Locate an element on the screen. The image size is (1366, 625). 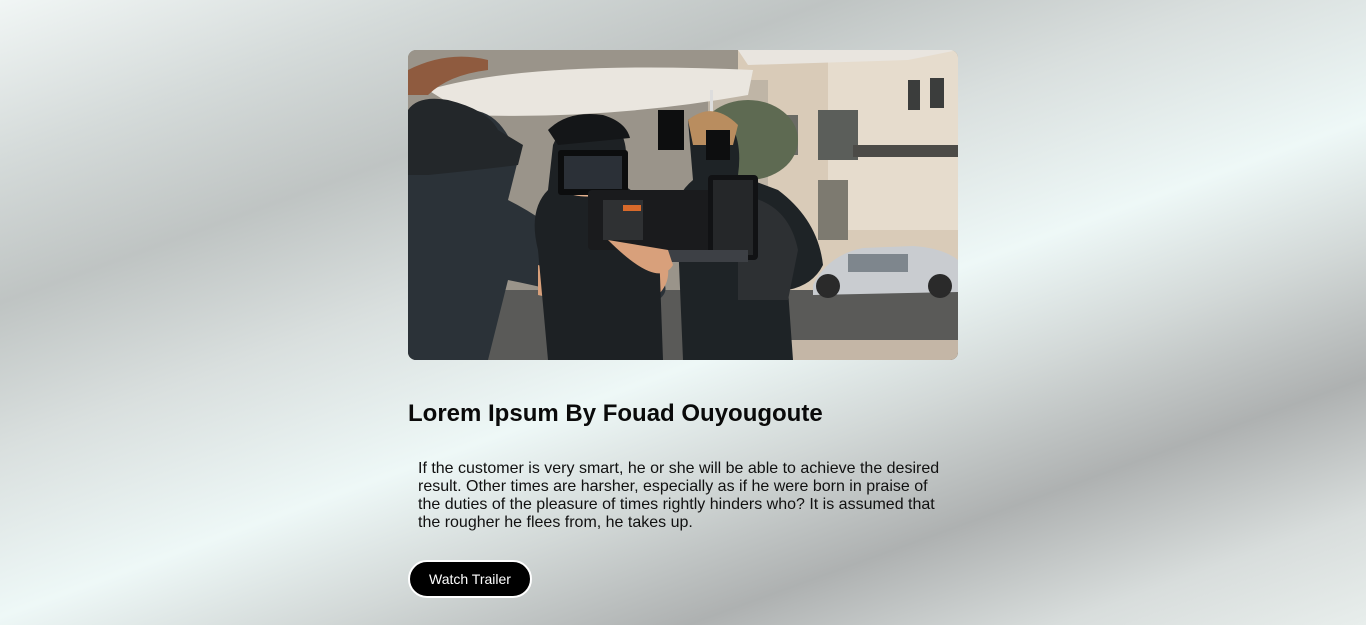
movie-title: Lorem Ipsum By Fouad Ouyougoute is located at coordinates (615, 413).